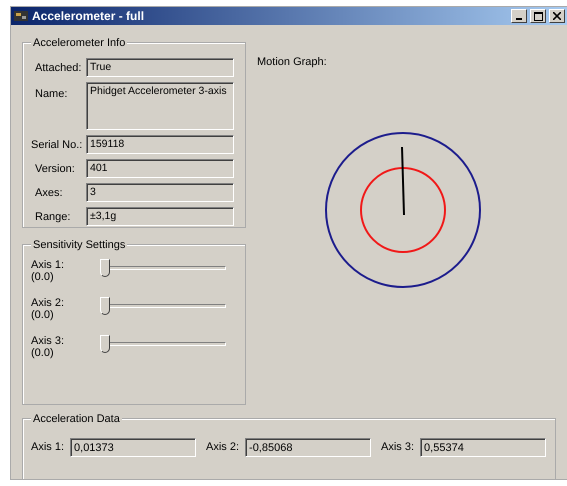  What do you see at coordinates (53, 217) in the screenshot?
I see `field-label: Range:` at bounding box center [53, 217].